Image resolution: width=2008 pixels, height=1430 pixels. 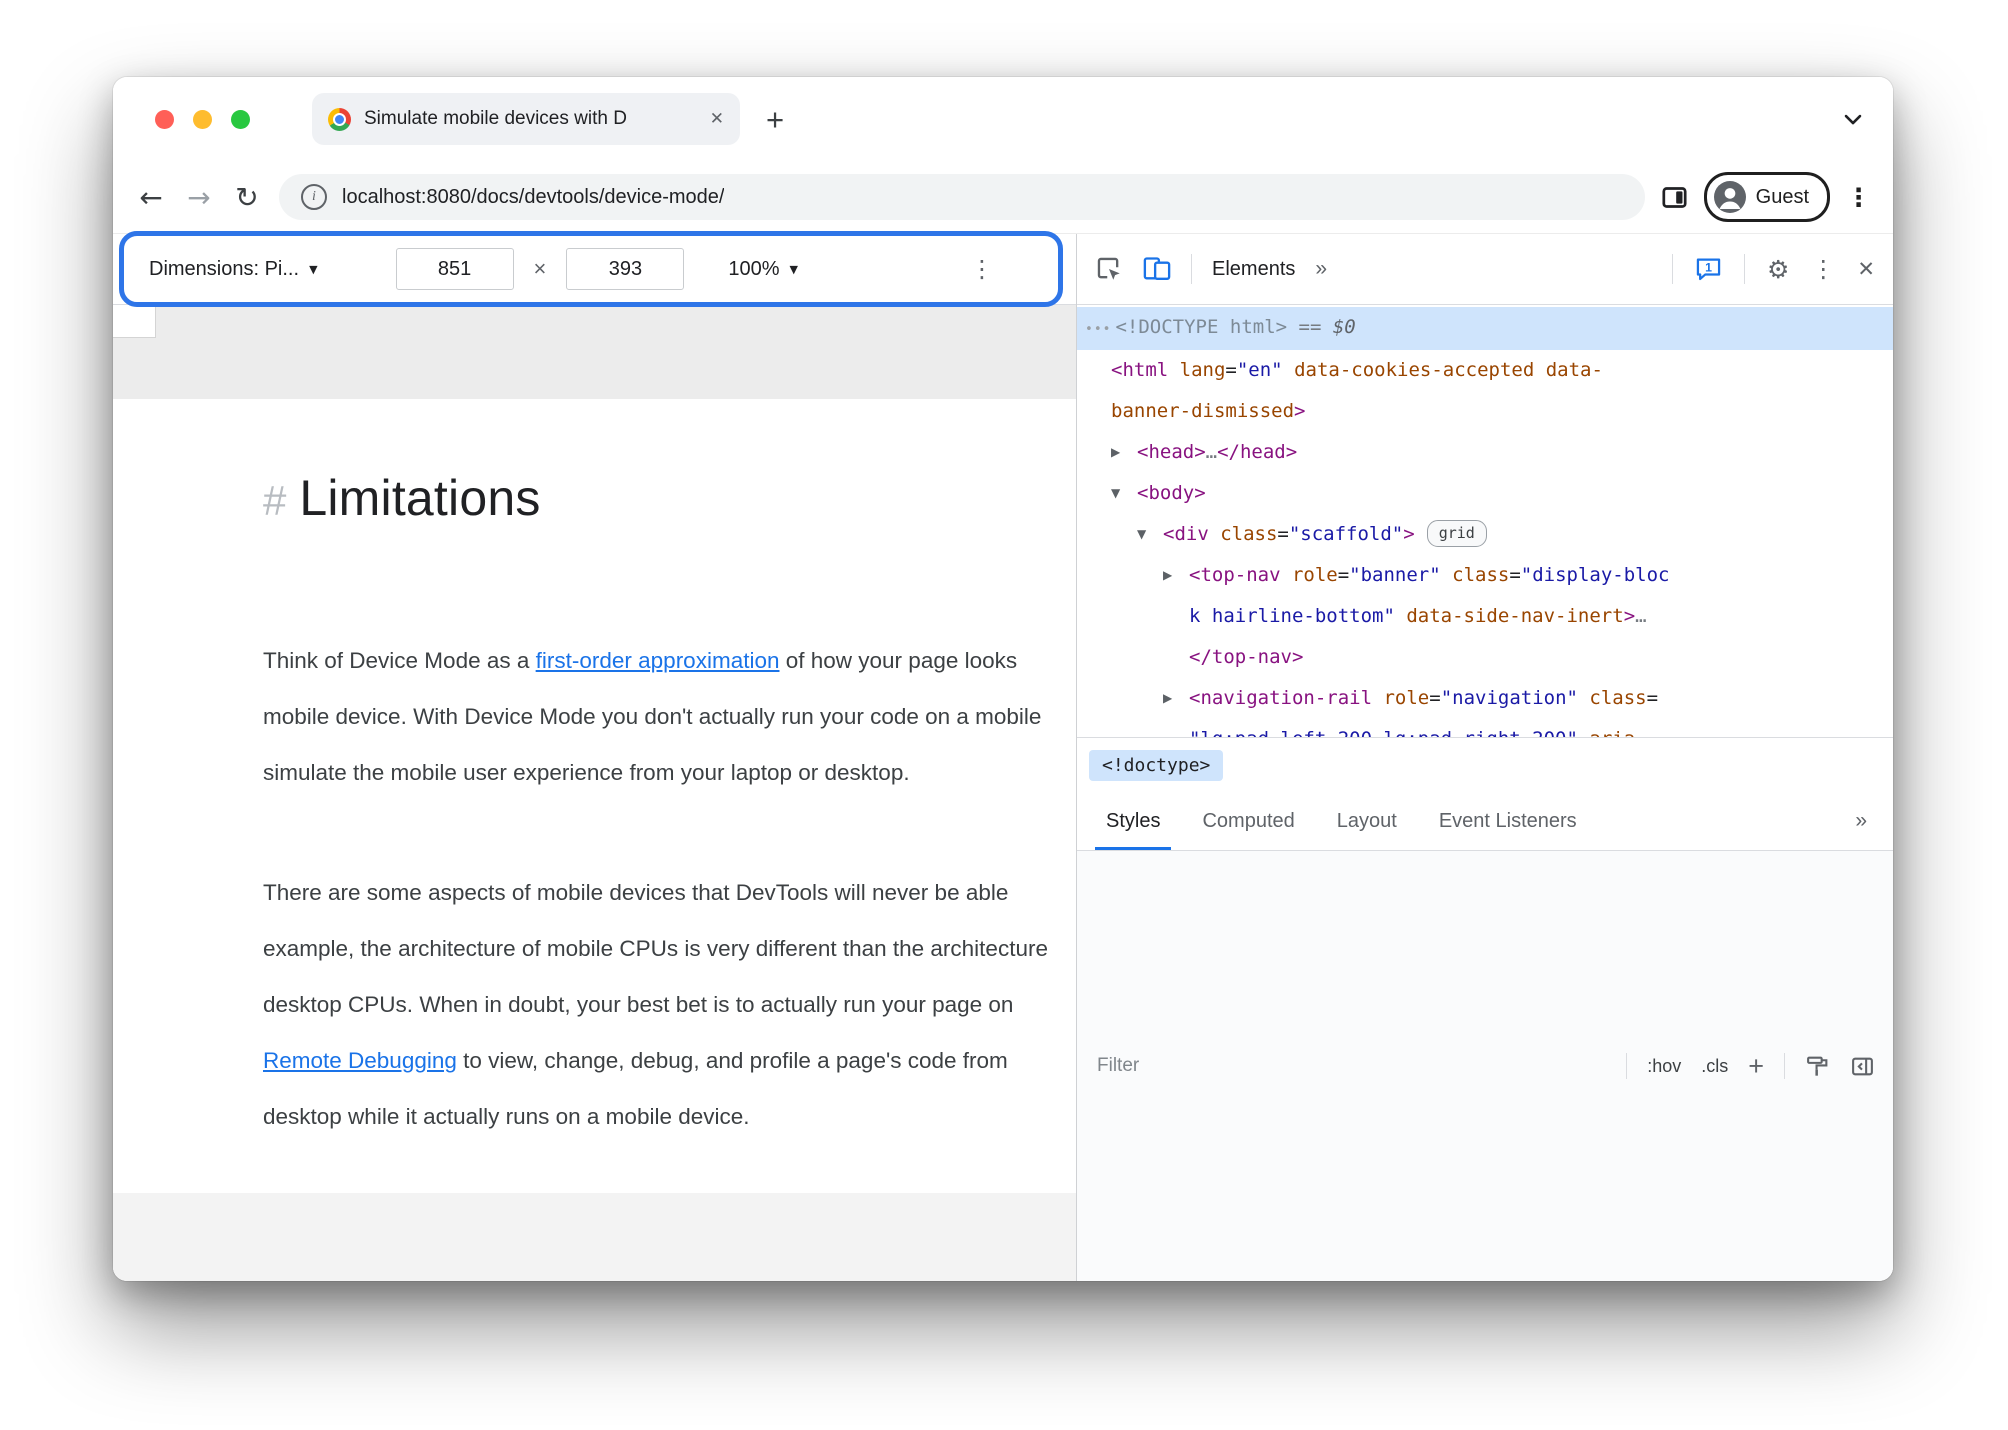 What do you see at coordinates (1595, 575) in the screenshot?
I see `code-token: "display-bloc` at bounding box center [1595, 575].